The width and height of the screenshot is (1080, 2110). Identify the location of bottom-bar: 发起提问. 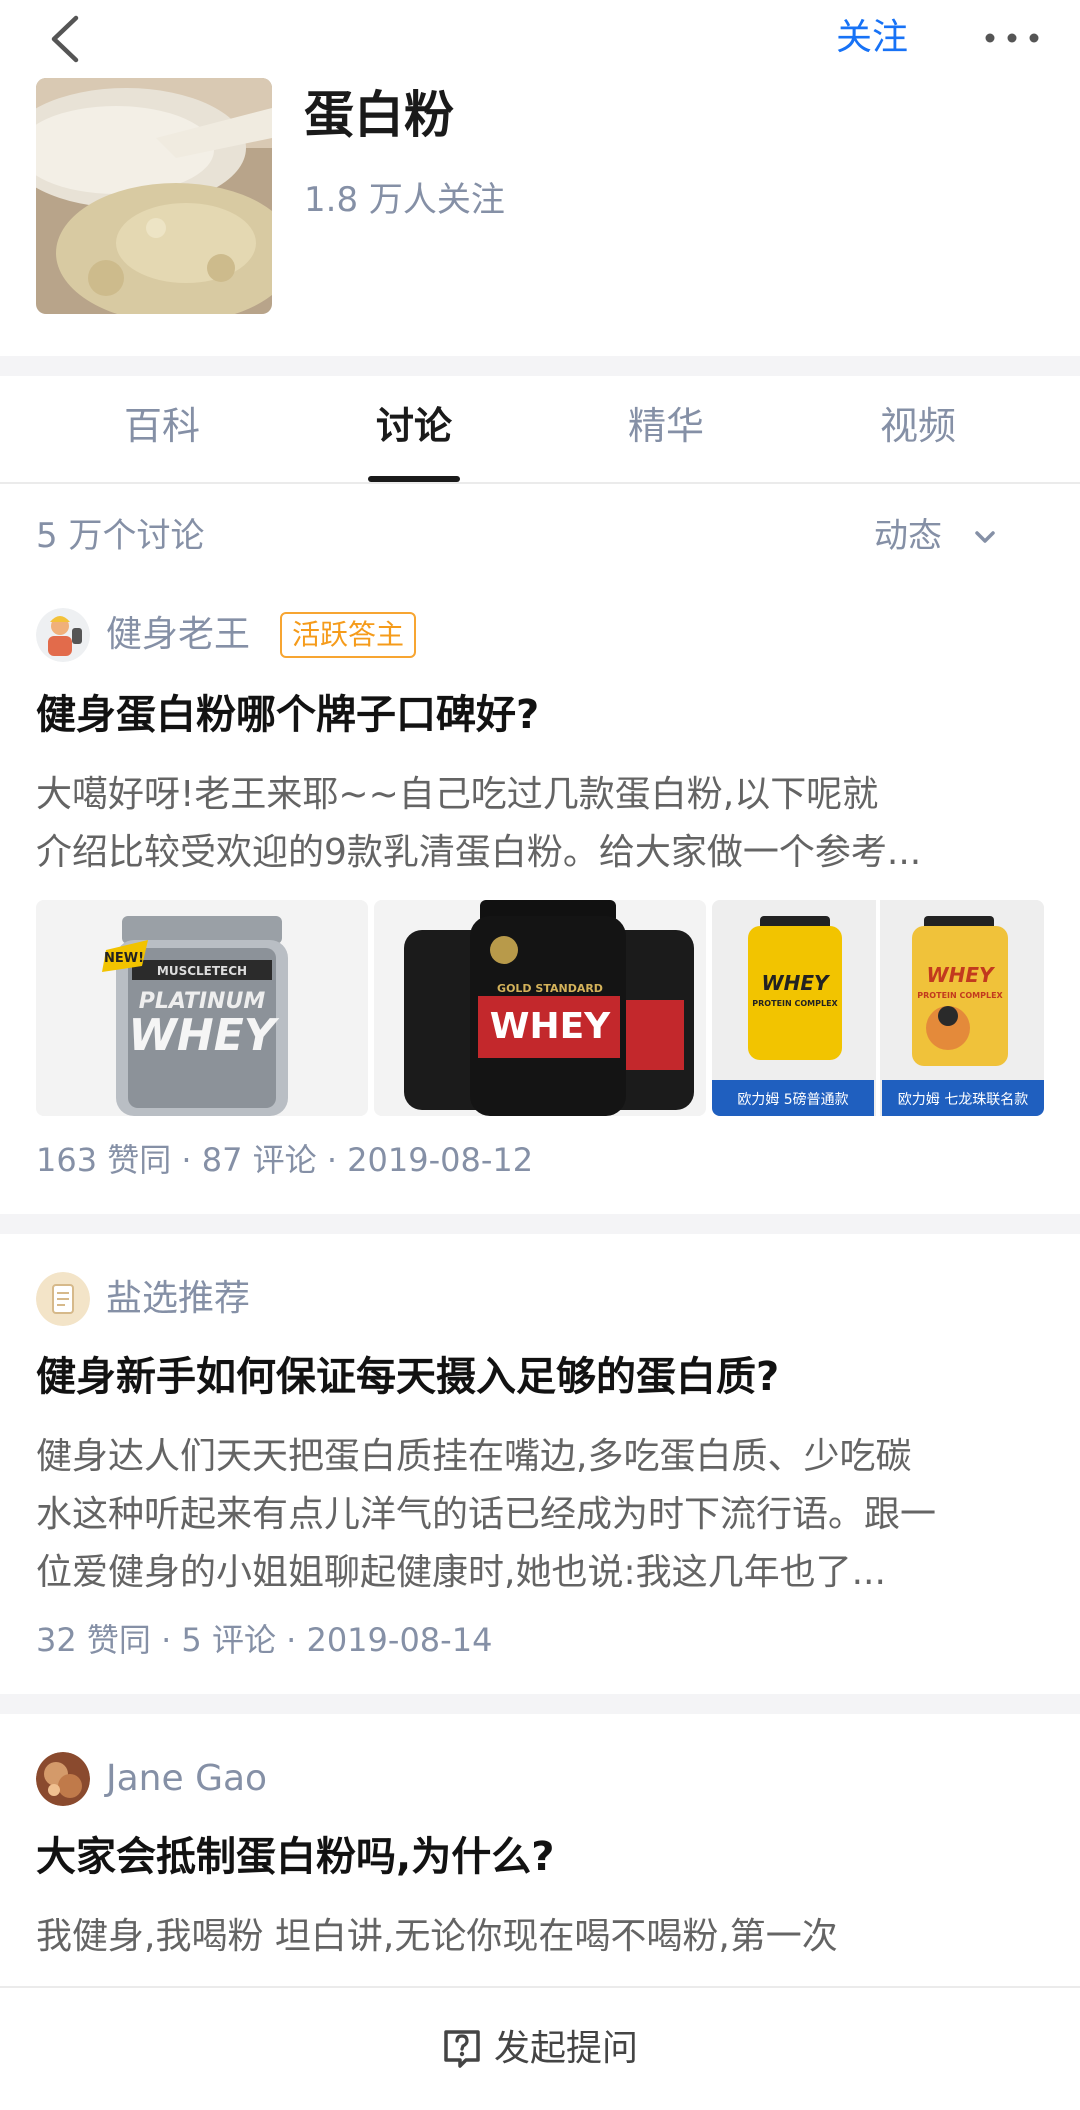
(540, 2048).